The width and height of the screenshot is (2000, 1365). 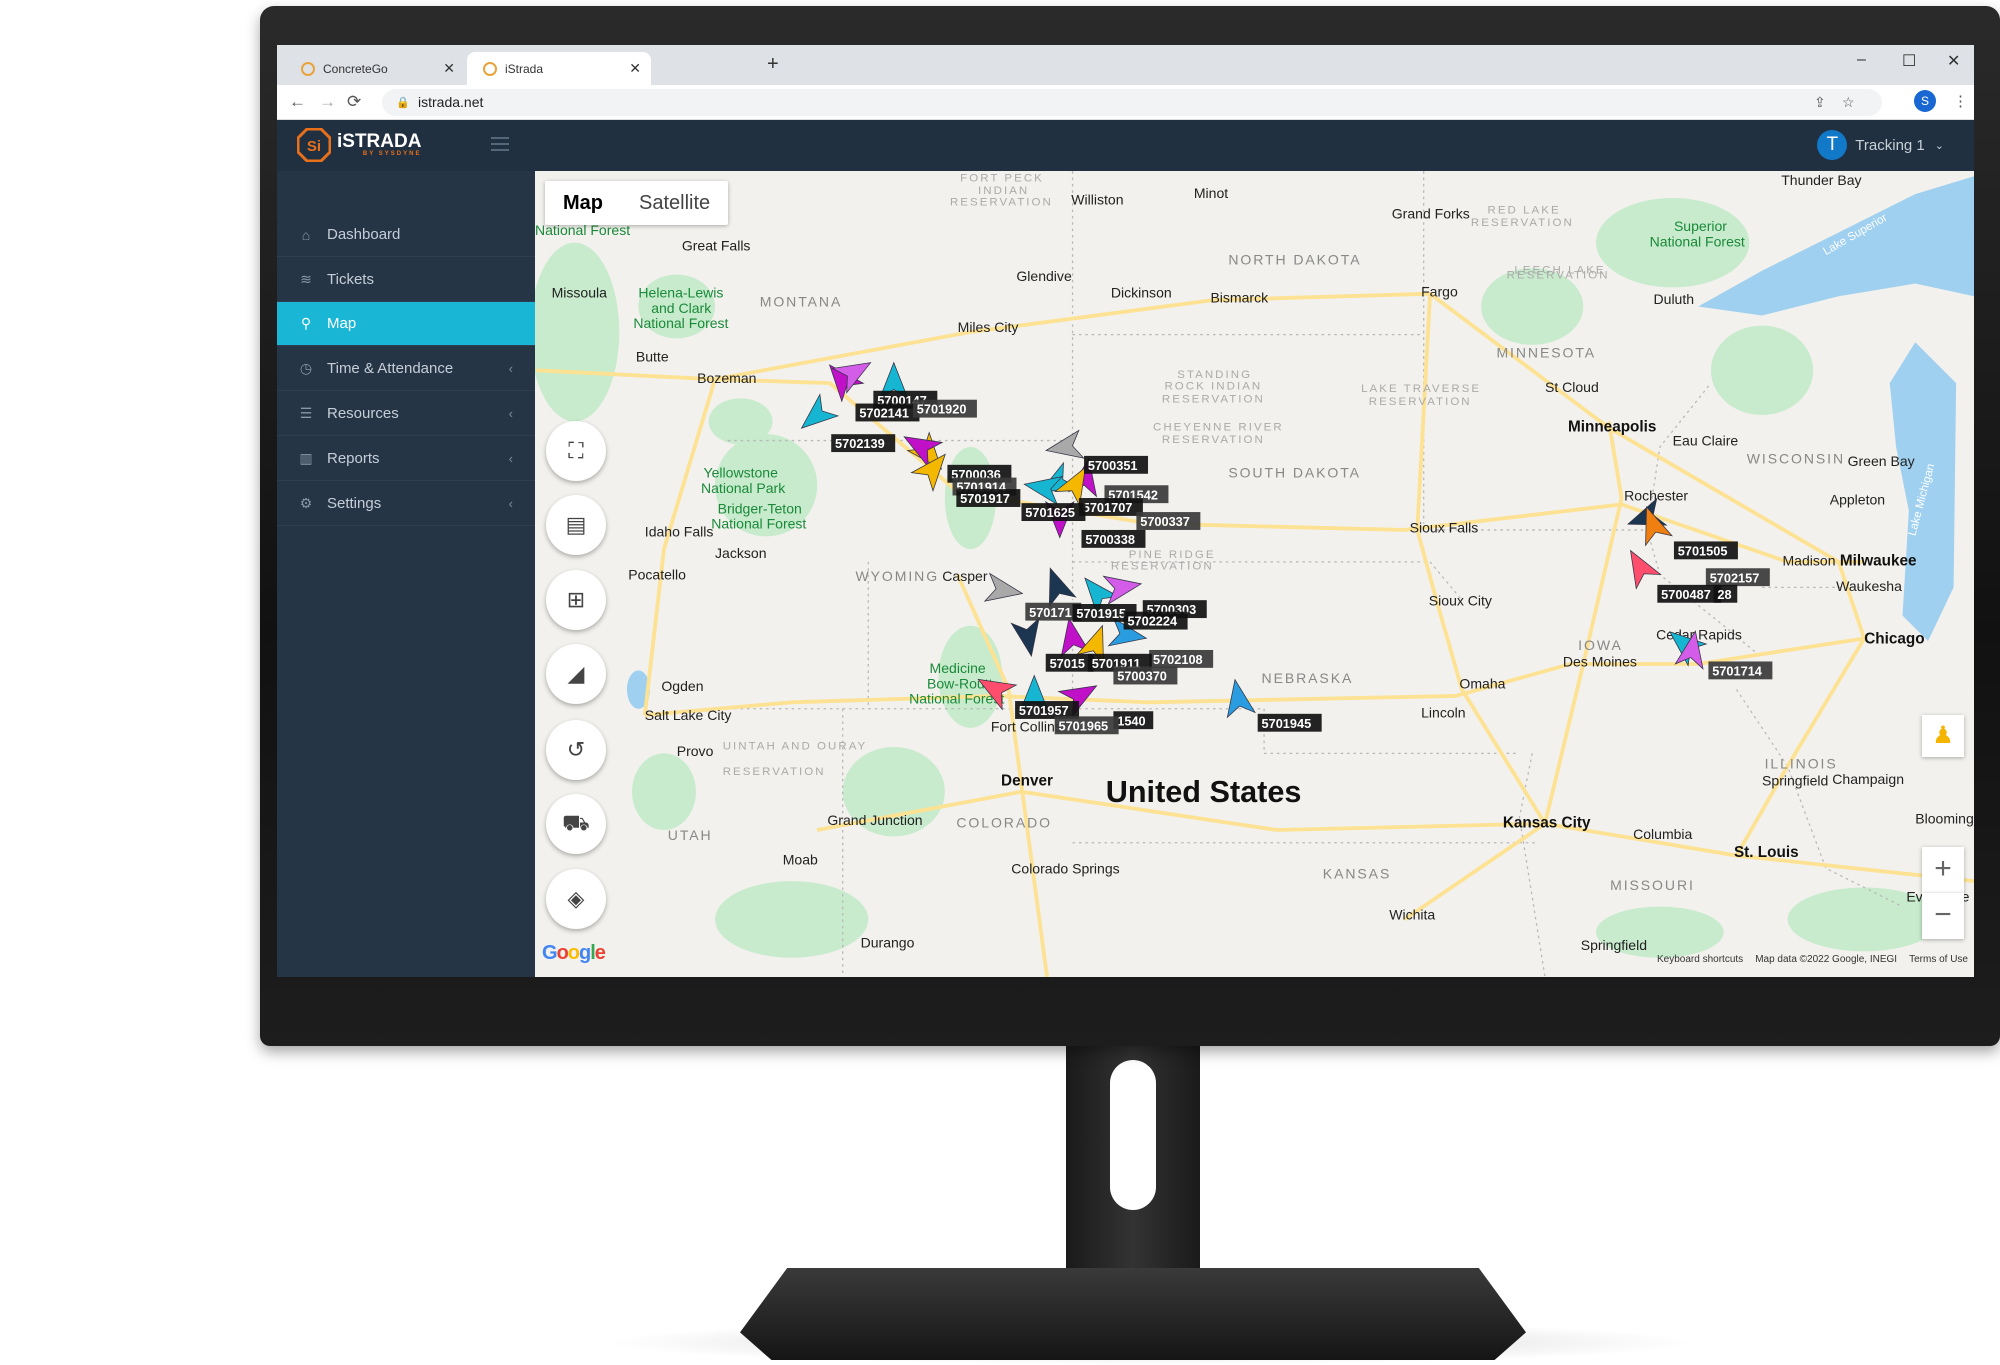 I want to click on vehicle-label: 5701917, so click(x=988, y=498).